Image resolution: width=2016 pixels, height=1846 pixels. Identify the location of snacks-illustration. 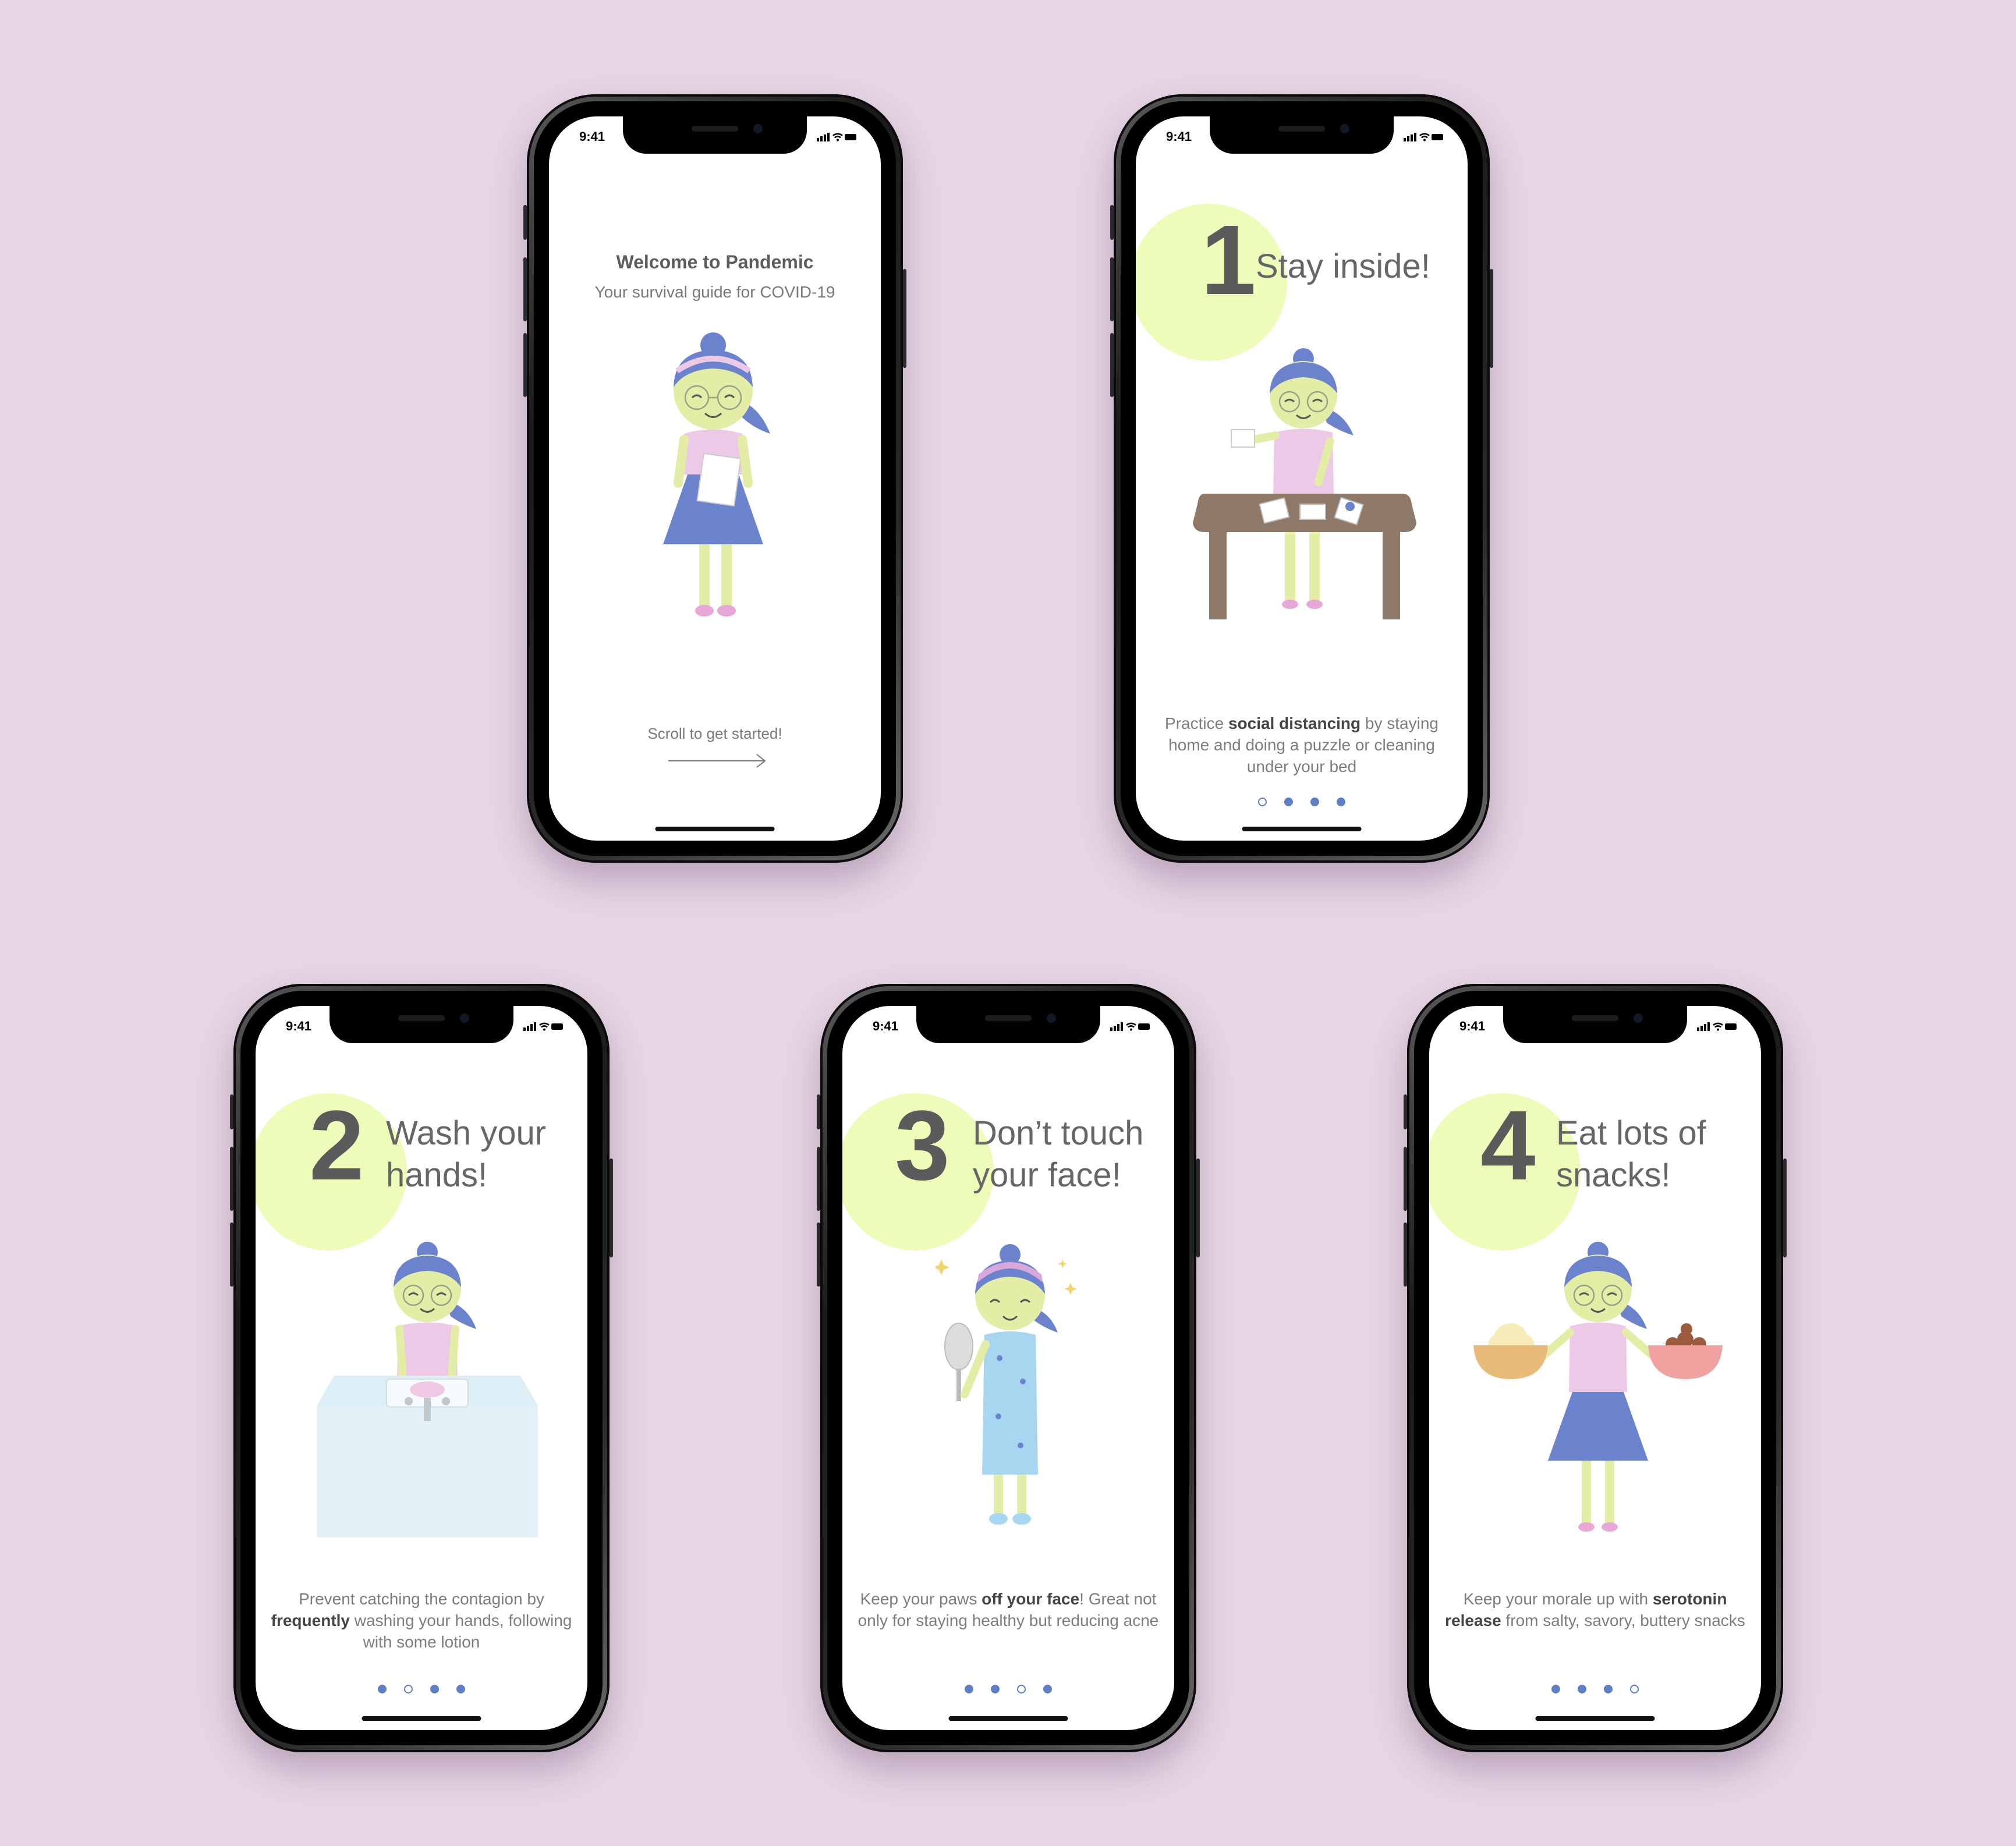
(1598, 1387).